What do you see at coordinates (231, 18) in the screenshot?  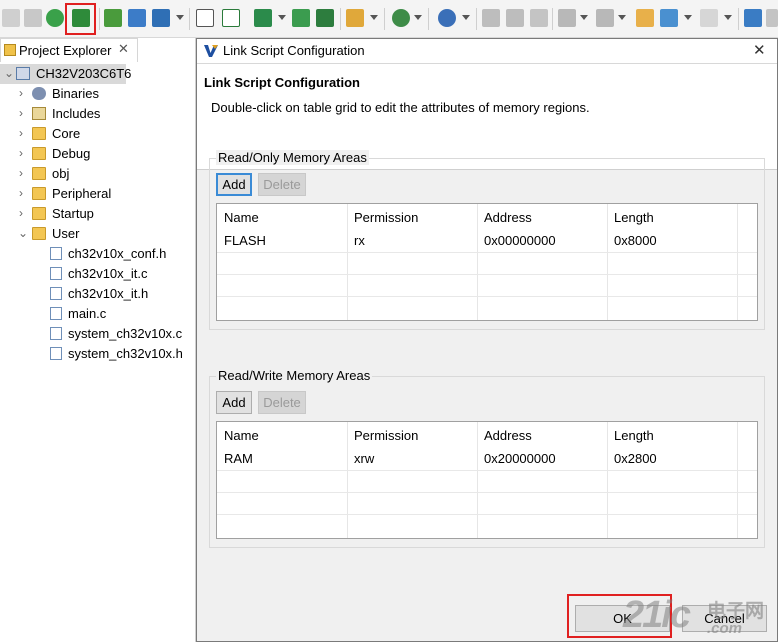 I see `terminal-icon` at bounding box center [231, 18].